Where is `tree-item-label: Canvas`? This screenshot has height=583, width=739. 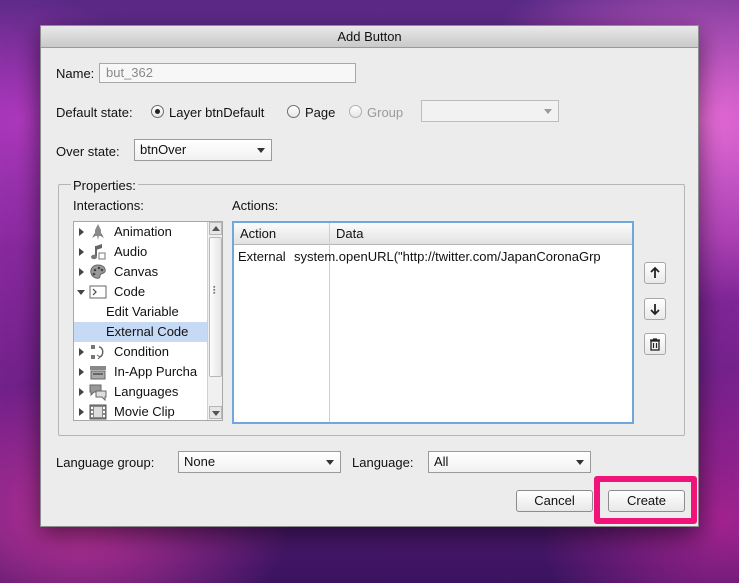
tree-item-label: Canvas is located at coordinates (136, 271).